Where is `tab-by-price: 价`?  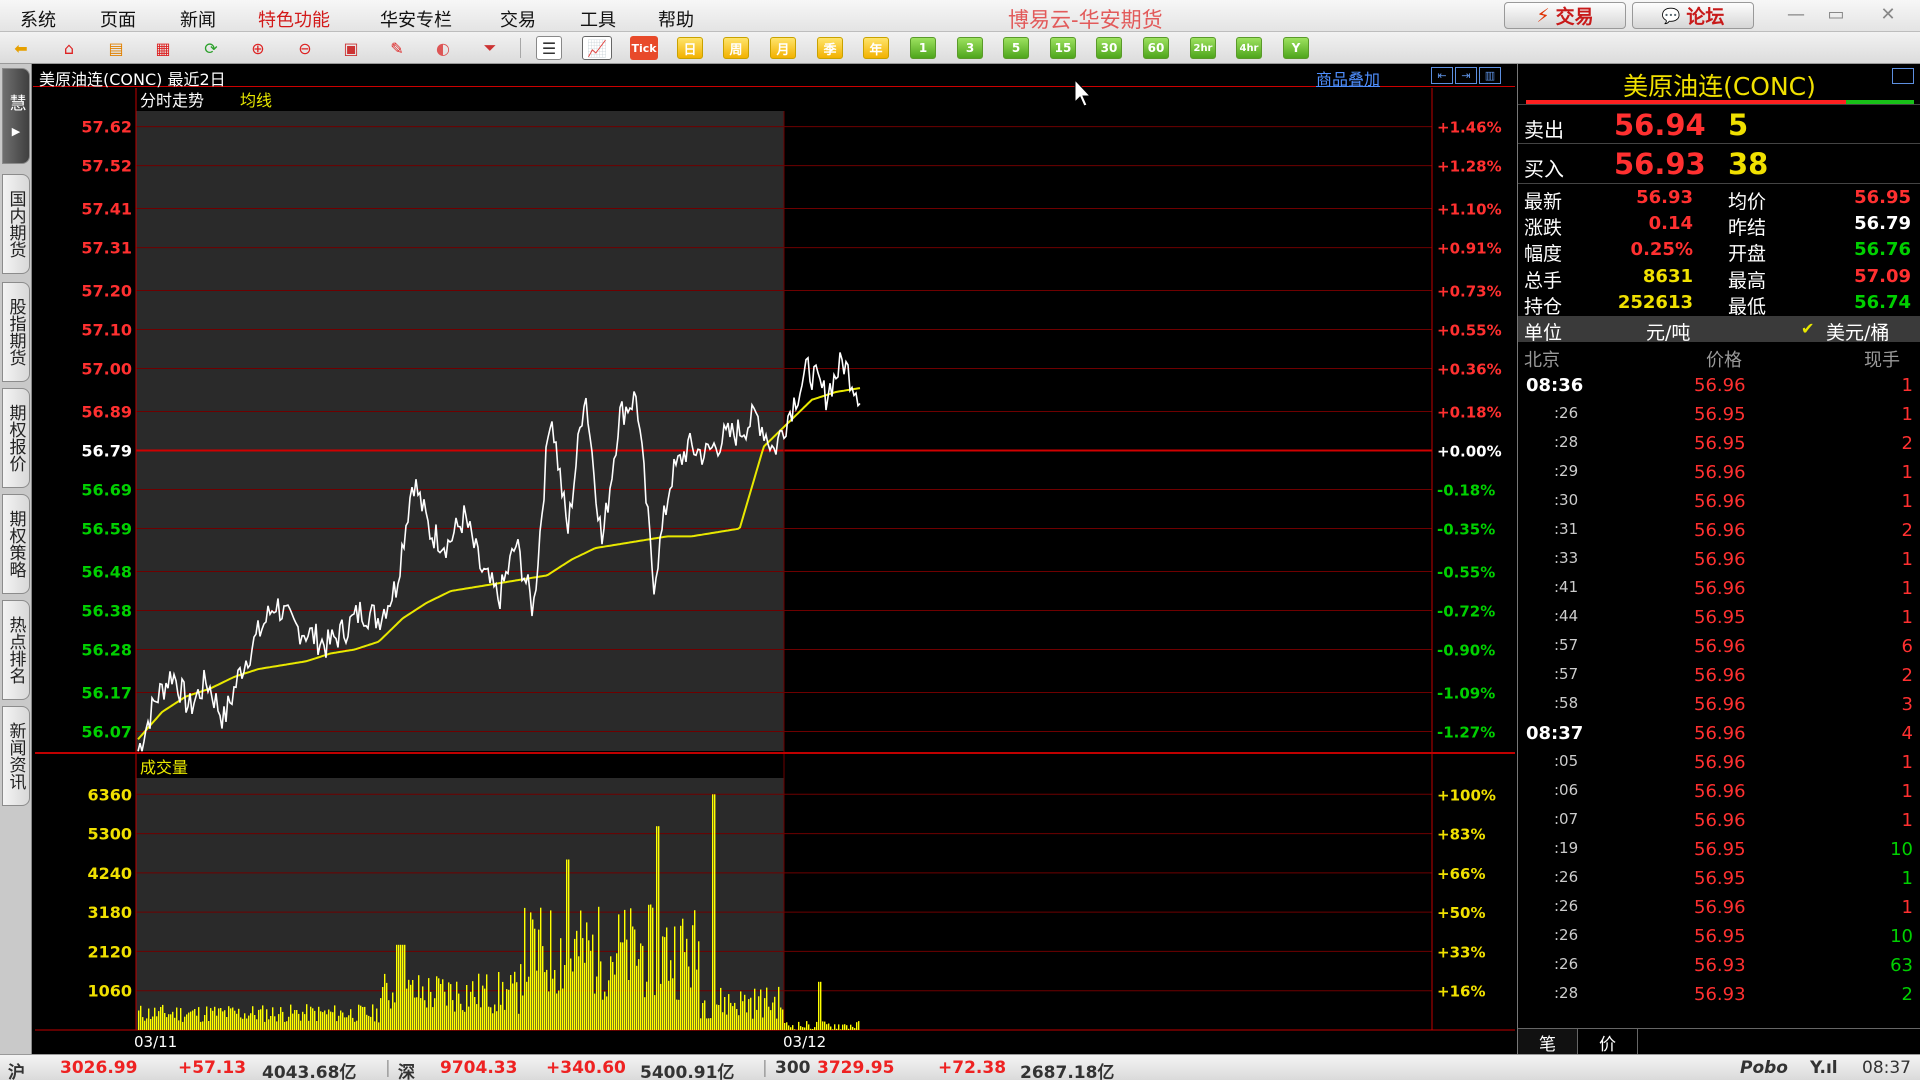
tab-by-price: 价 is located at coordinates (1608, 1042).